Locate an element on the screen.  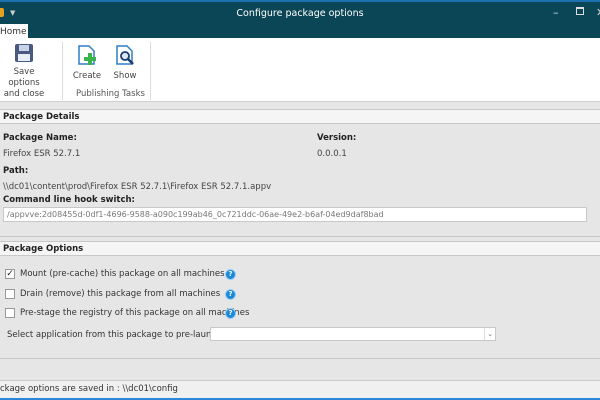
prelaunch-app-select: ⌄ is located at coordinates (353, 334).